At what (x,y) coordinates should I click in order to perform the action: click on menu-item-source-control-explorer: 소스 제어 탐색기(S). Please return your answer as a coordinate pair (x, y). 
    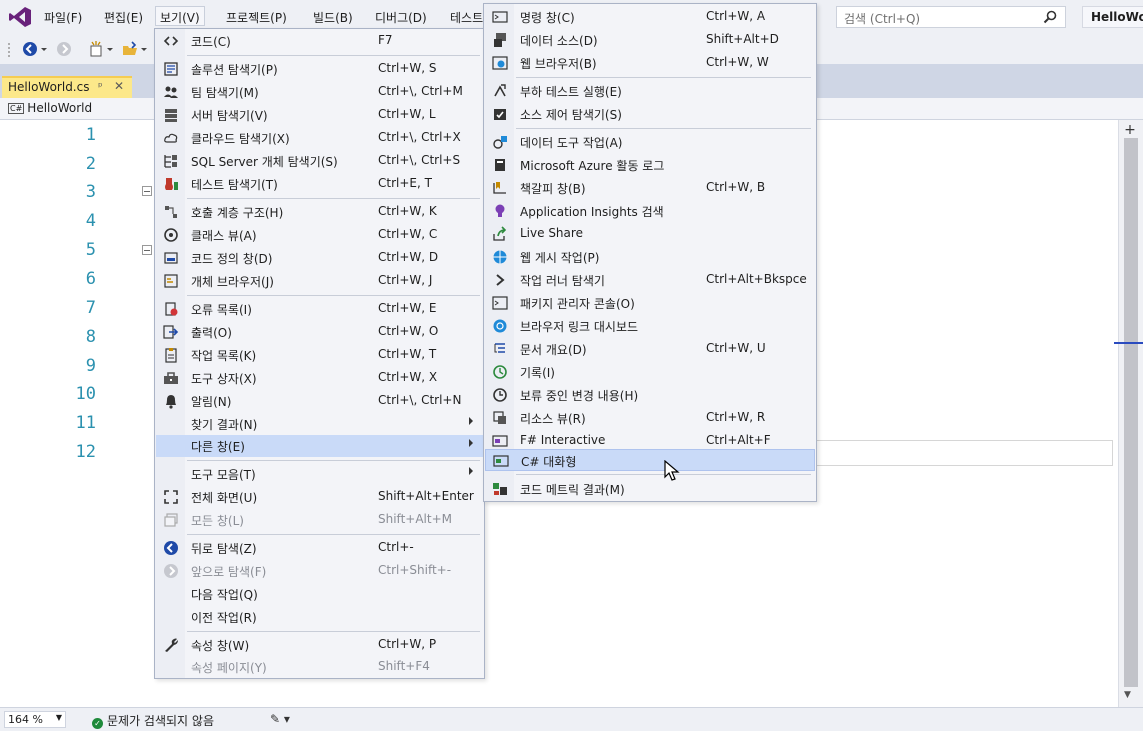
    Looking at the image, I should click on (650, 114).